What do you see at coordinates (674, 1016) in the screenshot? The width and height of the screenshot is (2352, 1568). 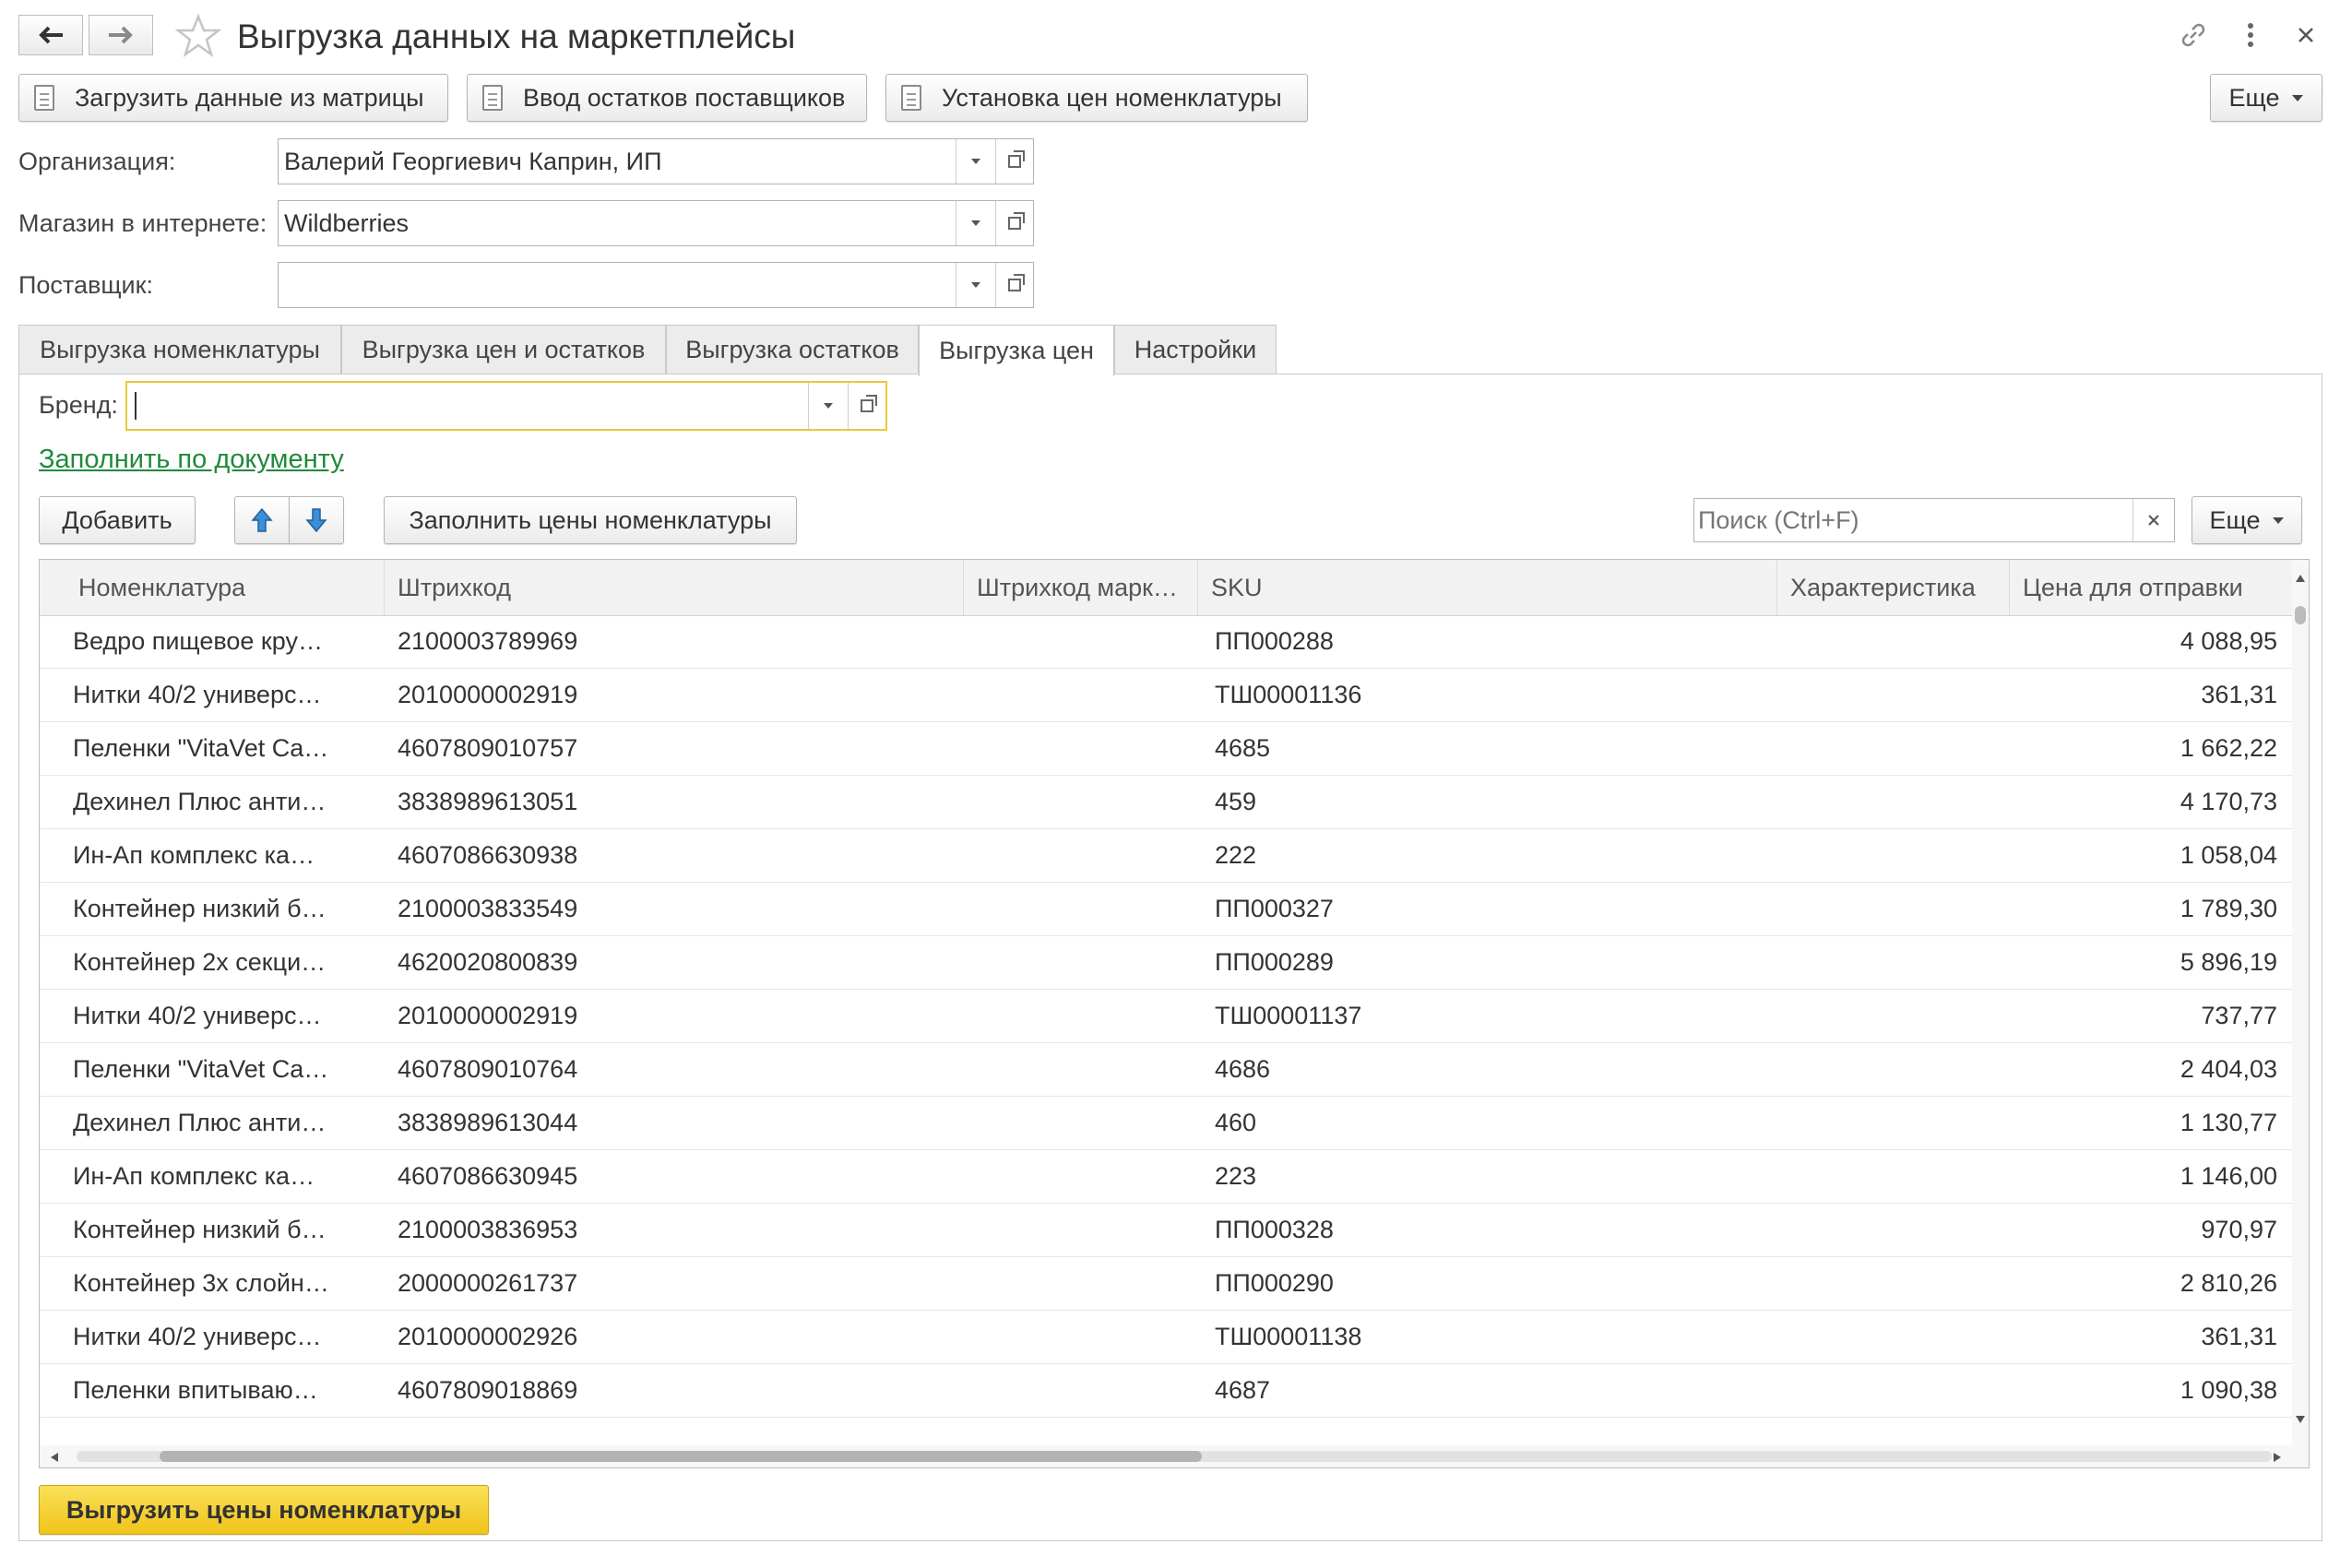 I see `cell-barcode: 2010000002919` at bounding box center [674, 1016].